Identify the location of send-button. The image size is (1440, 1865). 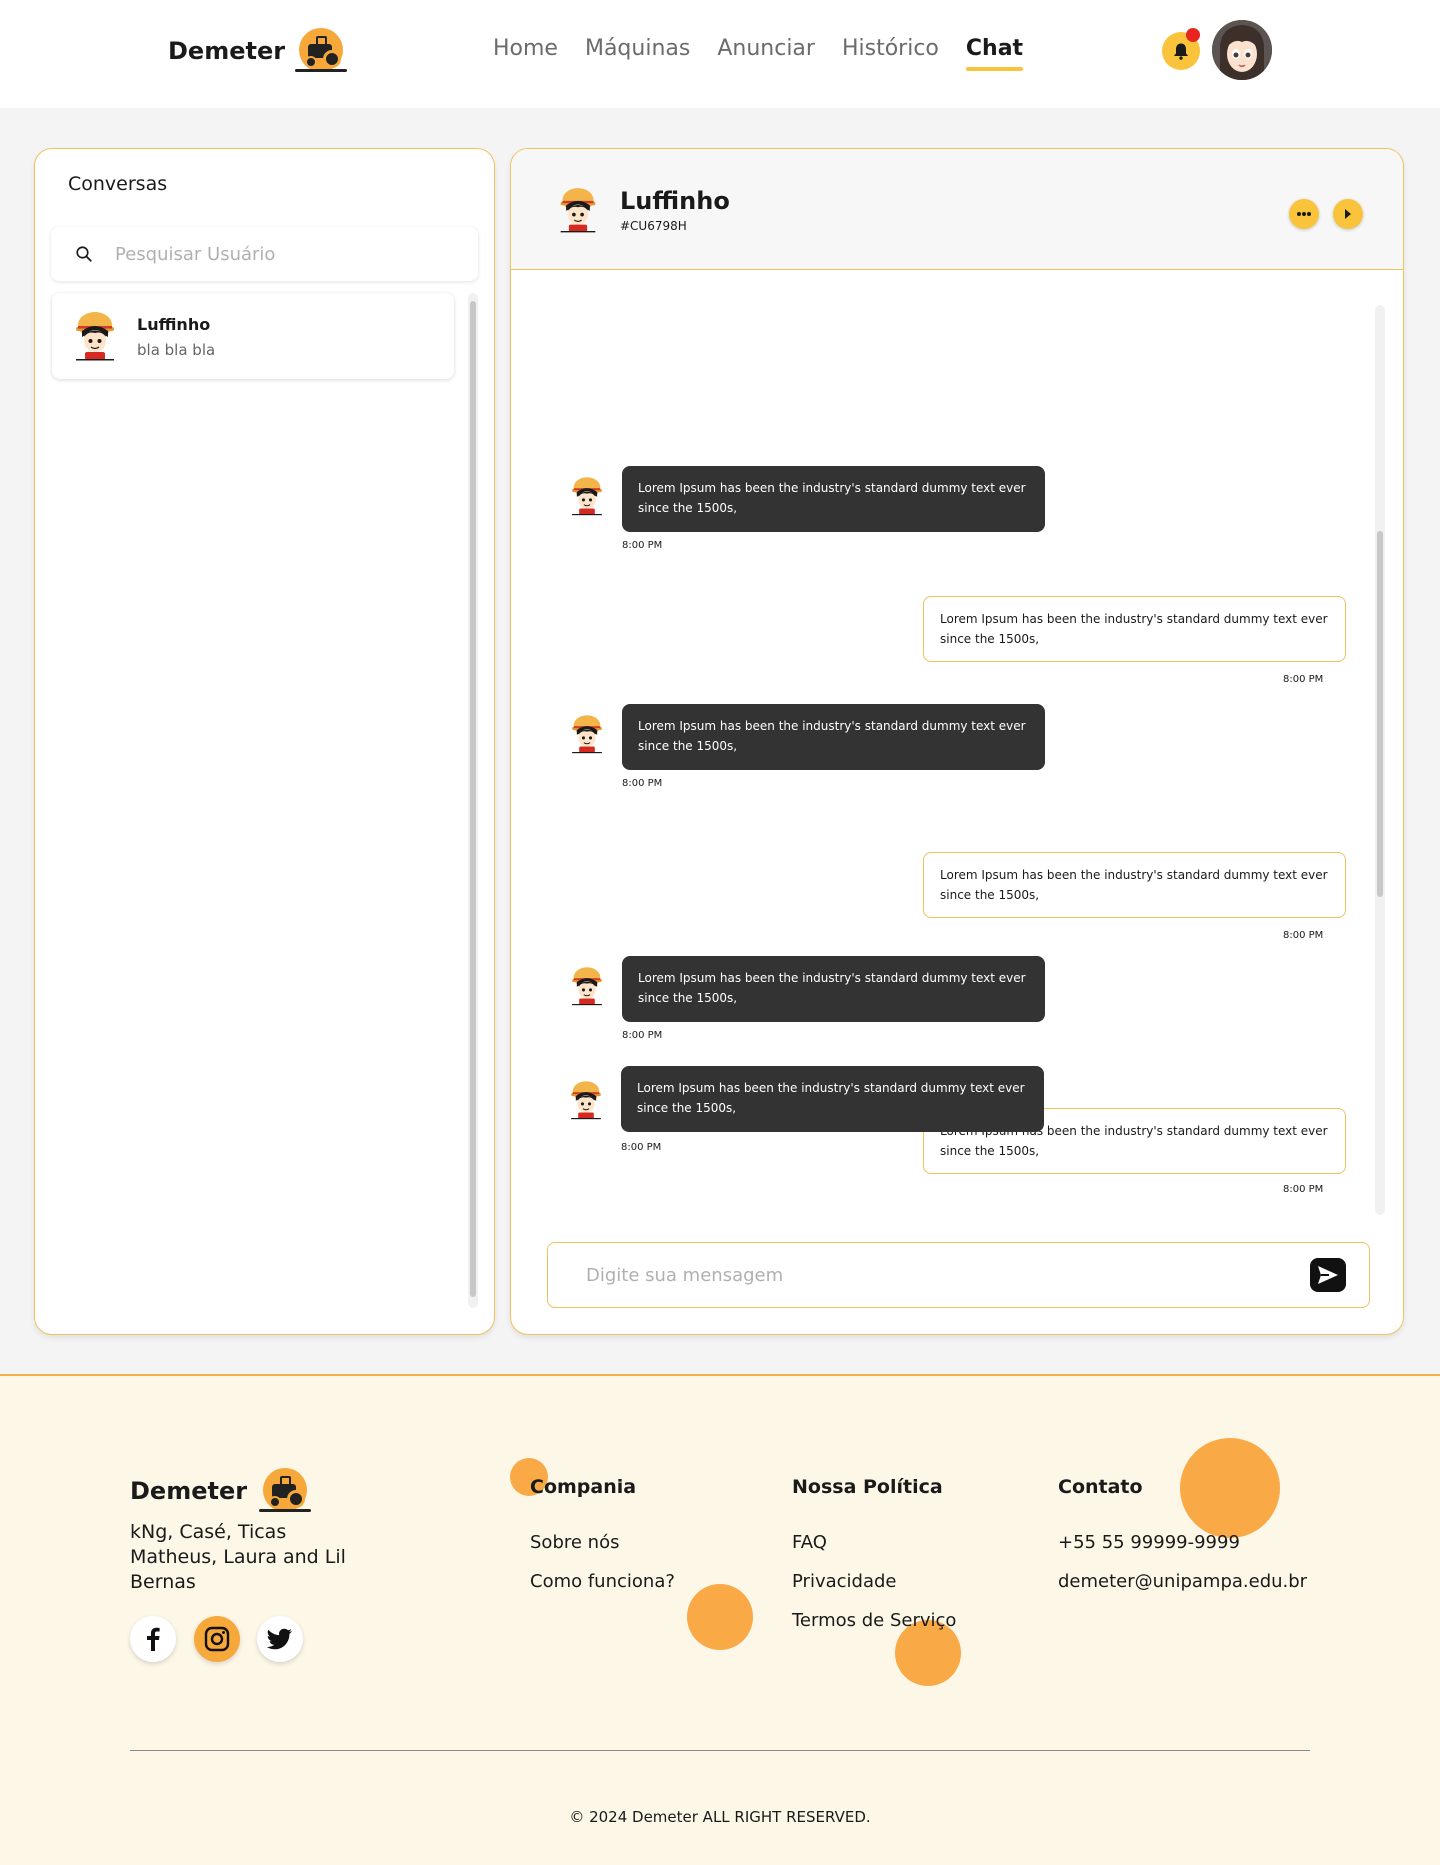
(1328, 1275).